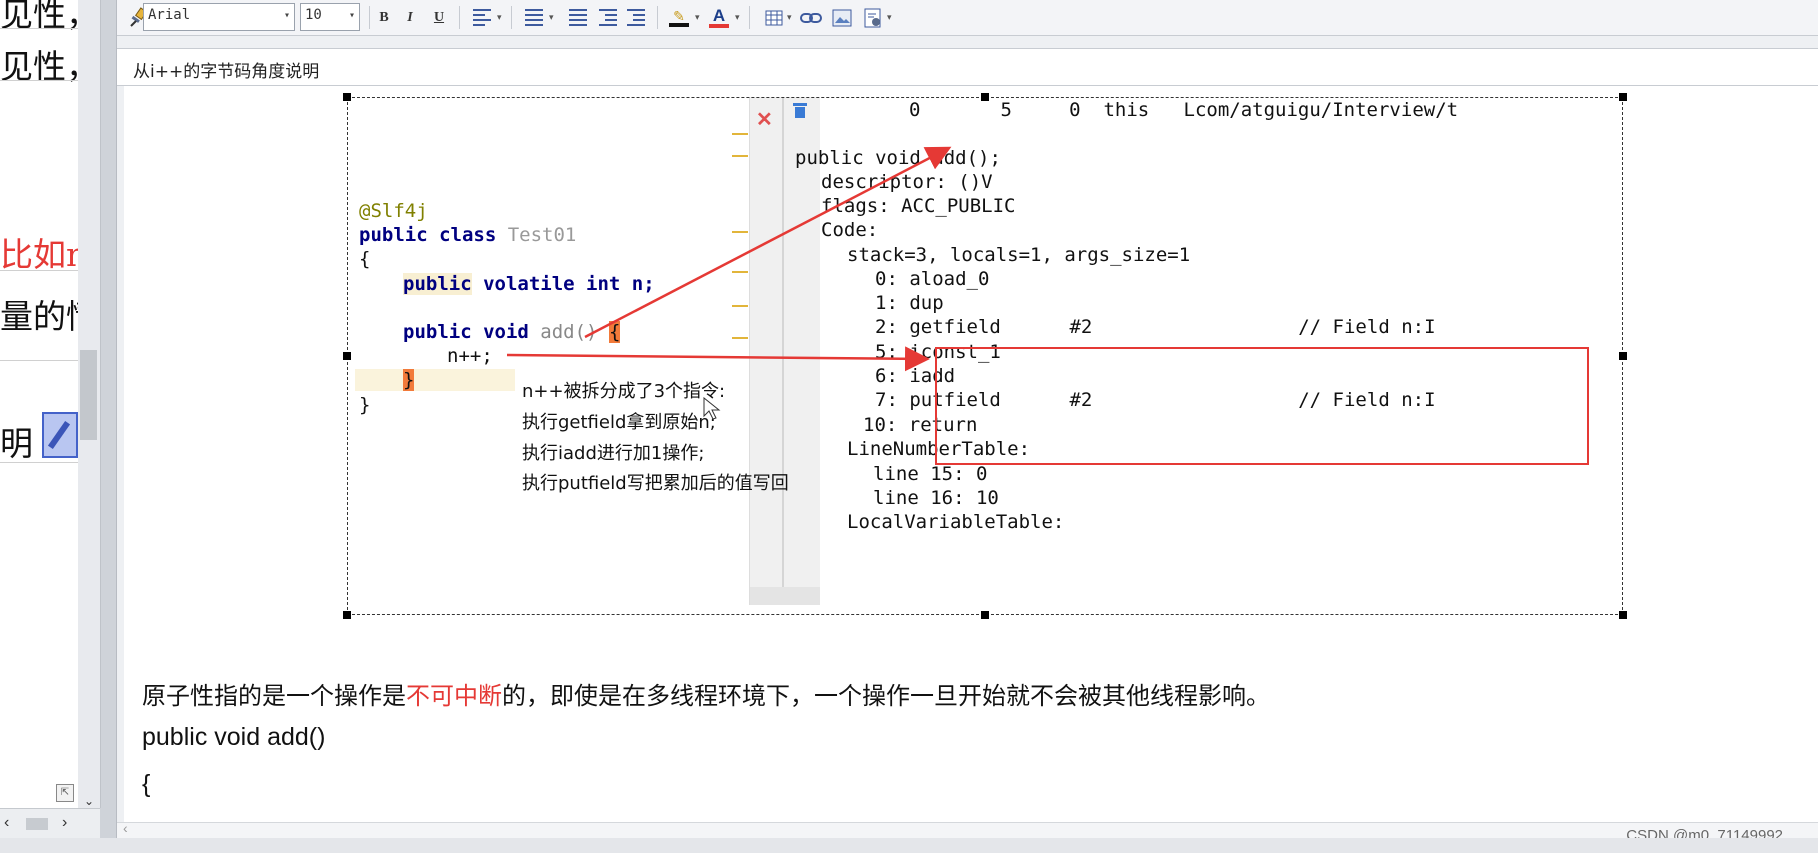 This screenshot has width=1818, height=853. What do you see at coordinates (39, 316) in the screenshot?
I see `left-text-line: 量的情` at bounding box center [39, 316].